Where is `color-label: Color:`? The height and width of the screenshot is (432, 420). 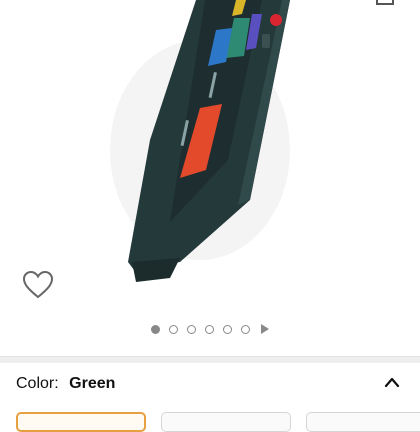
color-label: Color: is located at coordinates (37, 383).